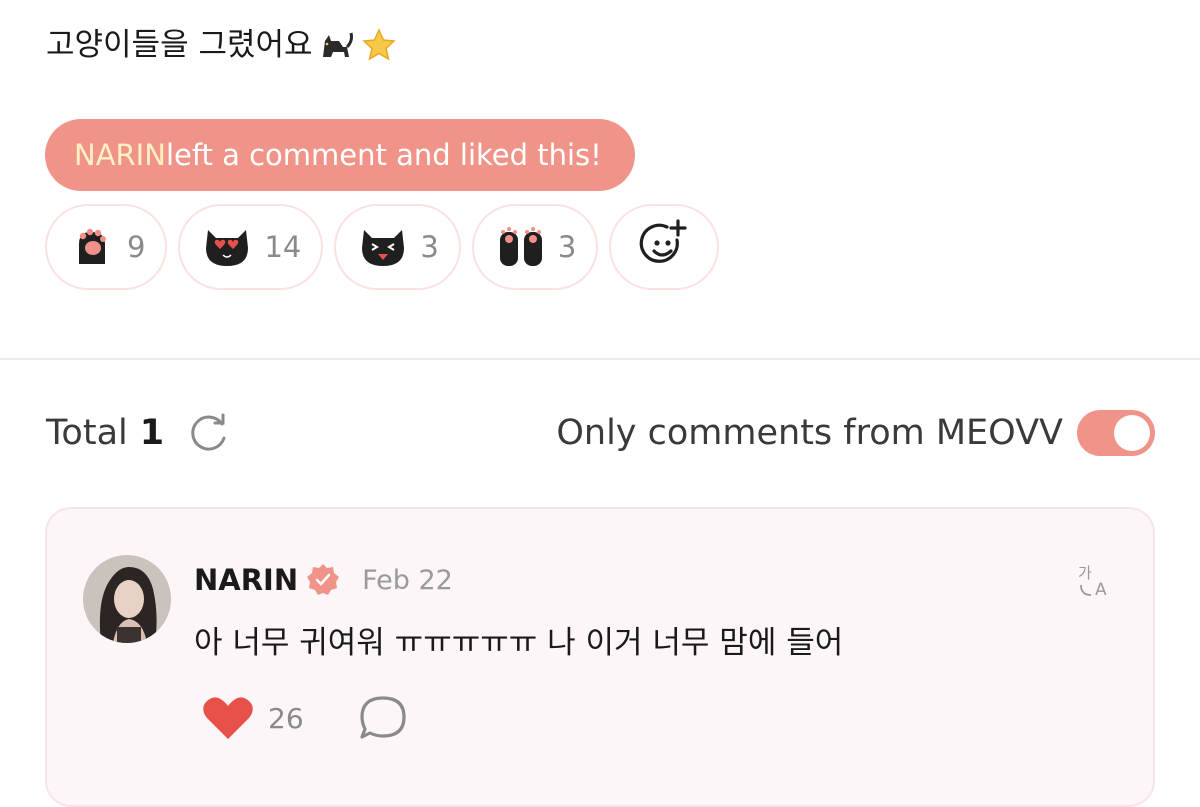  I want to click on total-label: Total, so click(87, 433).